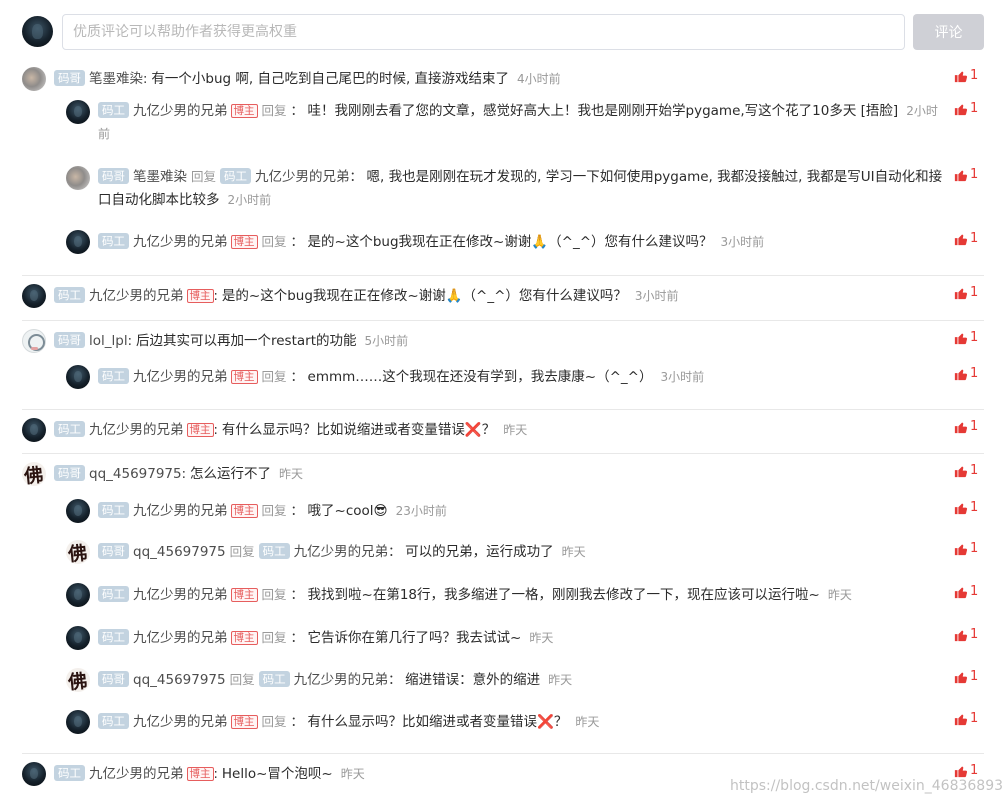  What do you see at coordinates (249, 200) in the screenshot?
I see `timestamp: 2小时前` at bounding box center [249, 200].